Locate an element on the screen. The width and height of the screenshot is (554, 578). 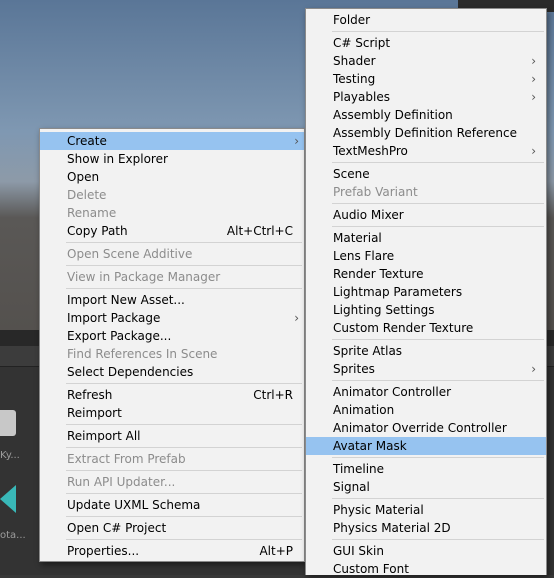
menu-item-testing: Testing › is located at coordinates (426, 79).